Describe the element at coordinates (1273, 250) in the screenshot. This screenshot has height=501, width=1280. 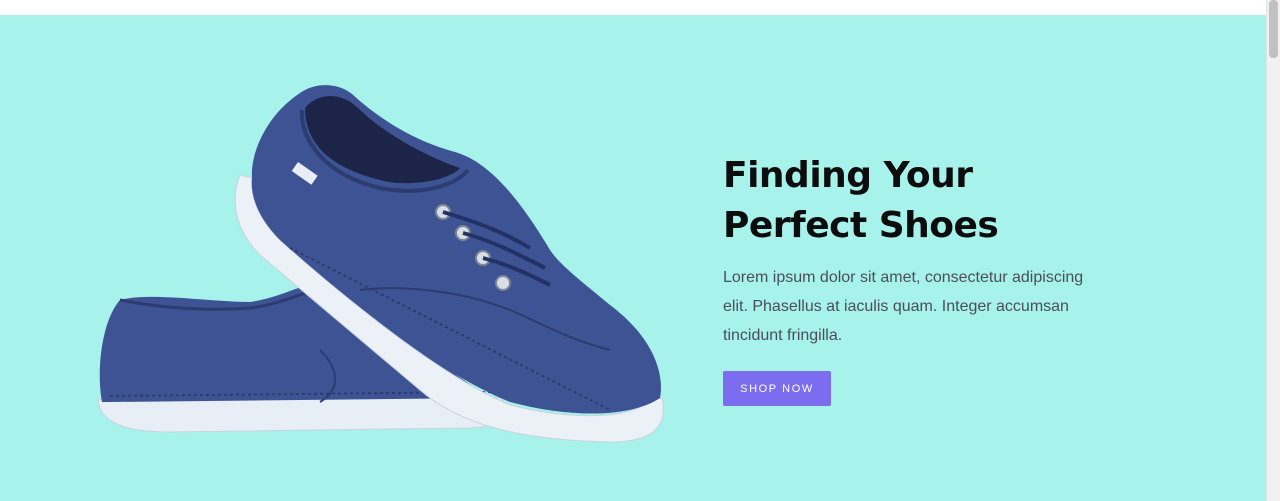
I see `page-scrollbar` at that location.